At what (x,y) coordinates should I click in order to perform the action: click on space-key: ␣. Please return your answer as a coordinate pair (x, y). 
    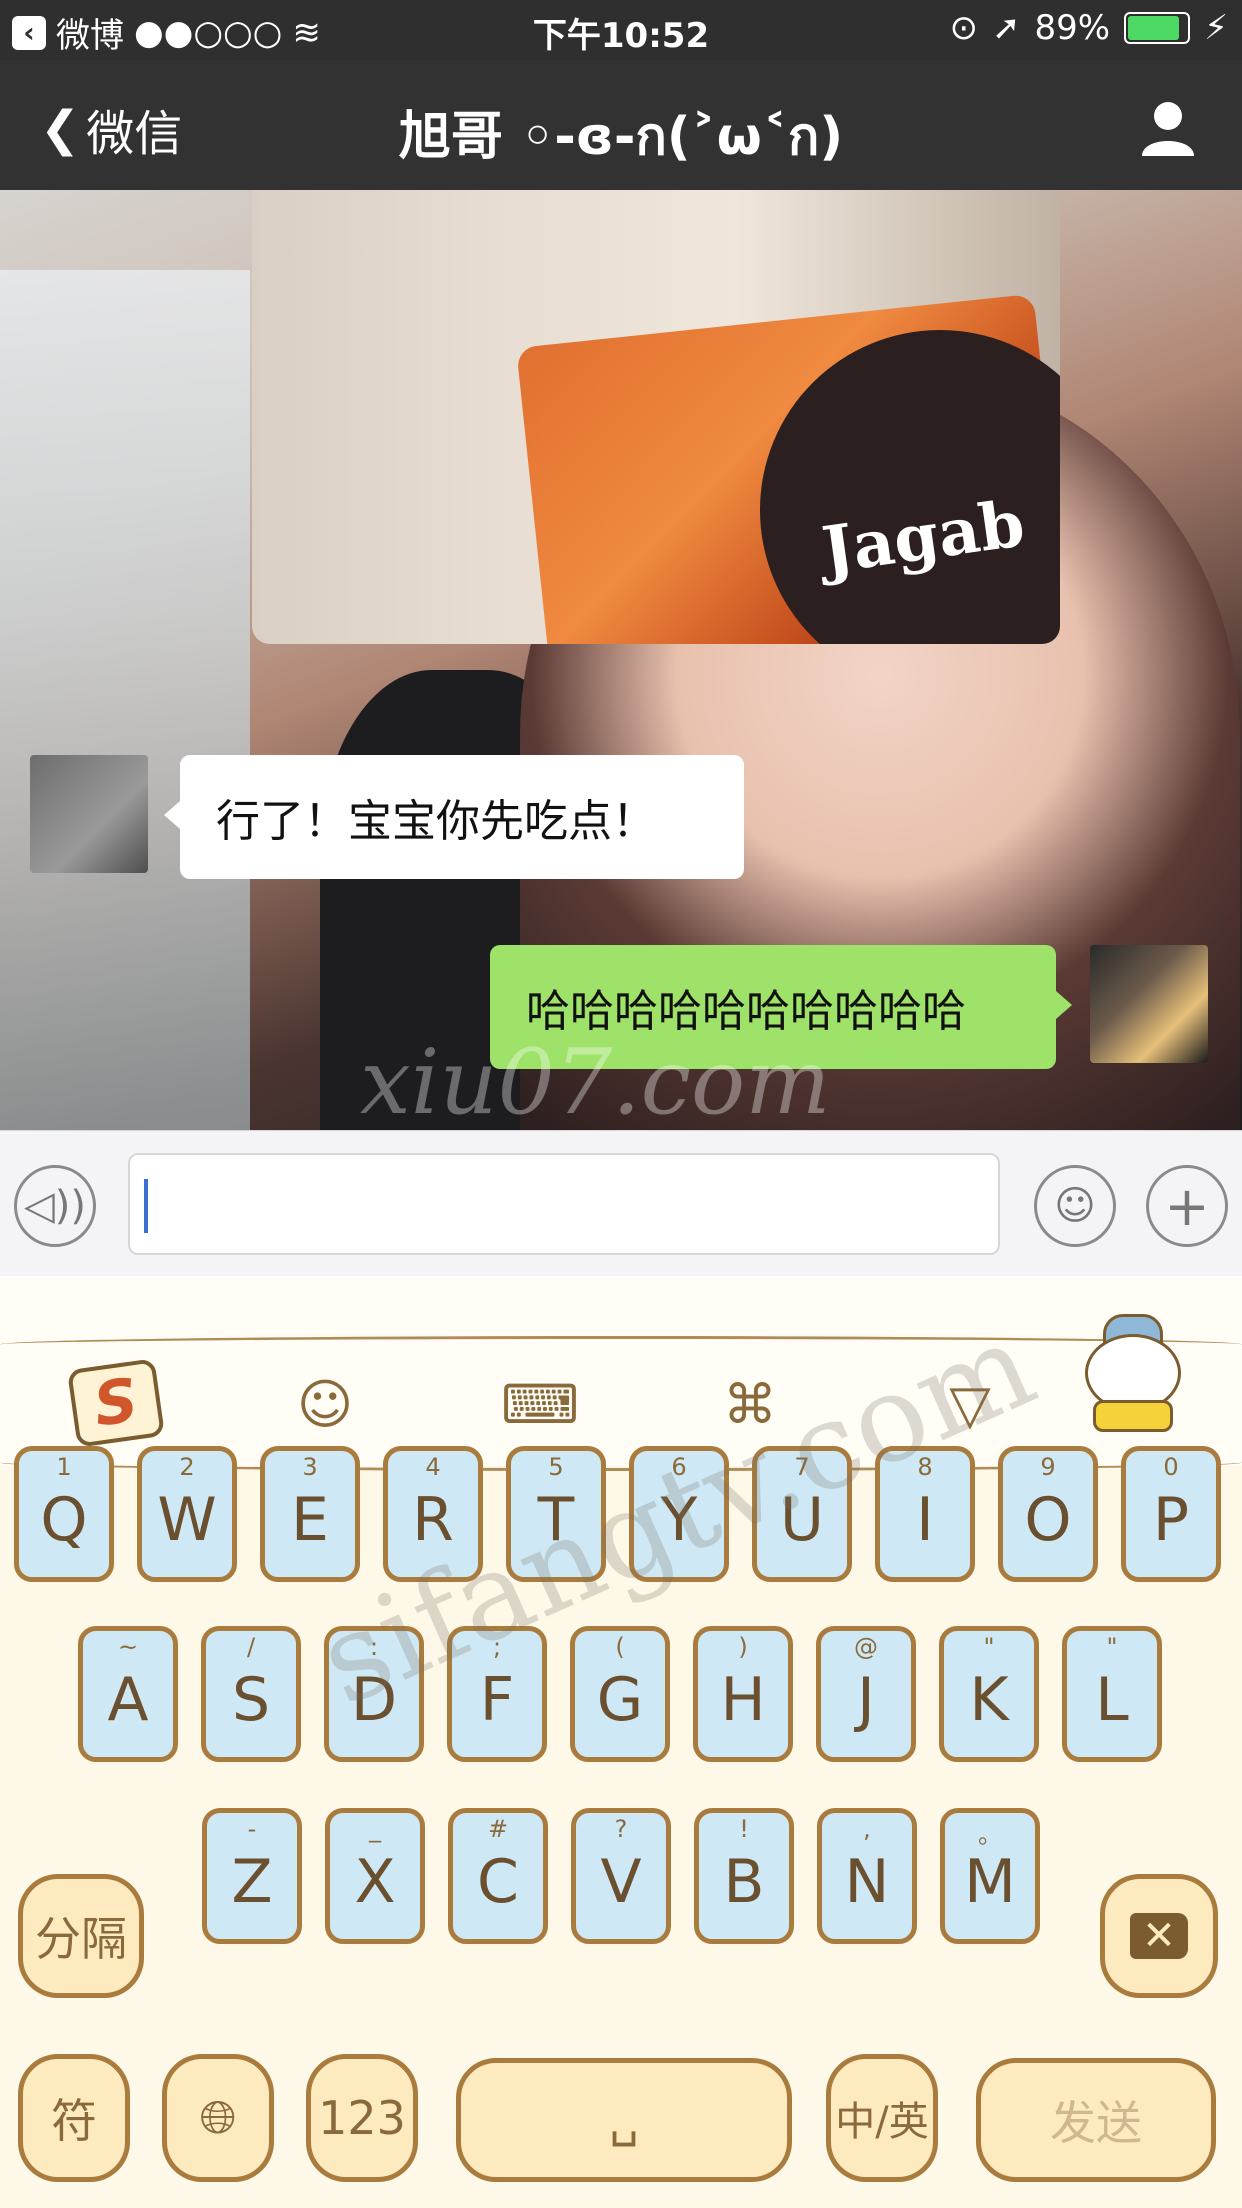
    Looking at the image, I should click on (624, 2120).